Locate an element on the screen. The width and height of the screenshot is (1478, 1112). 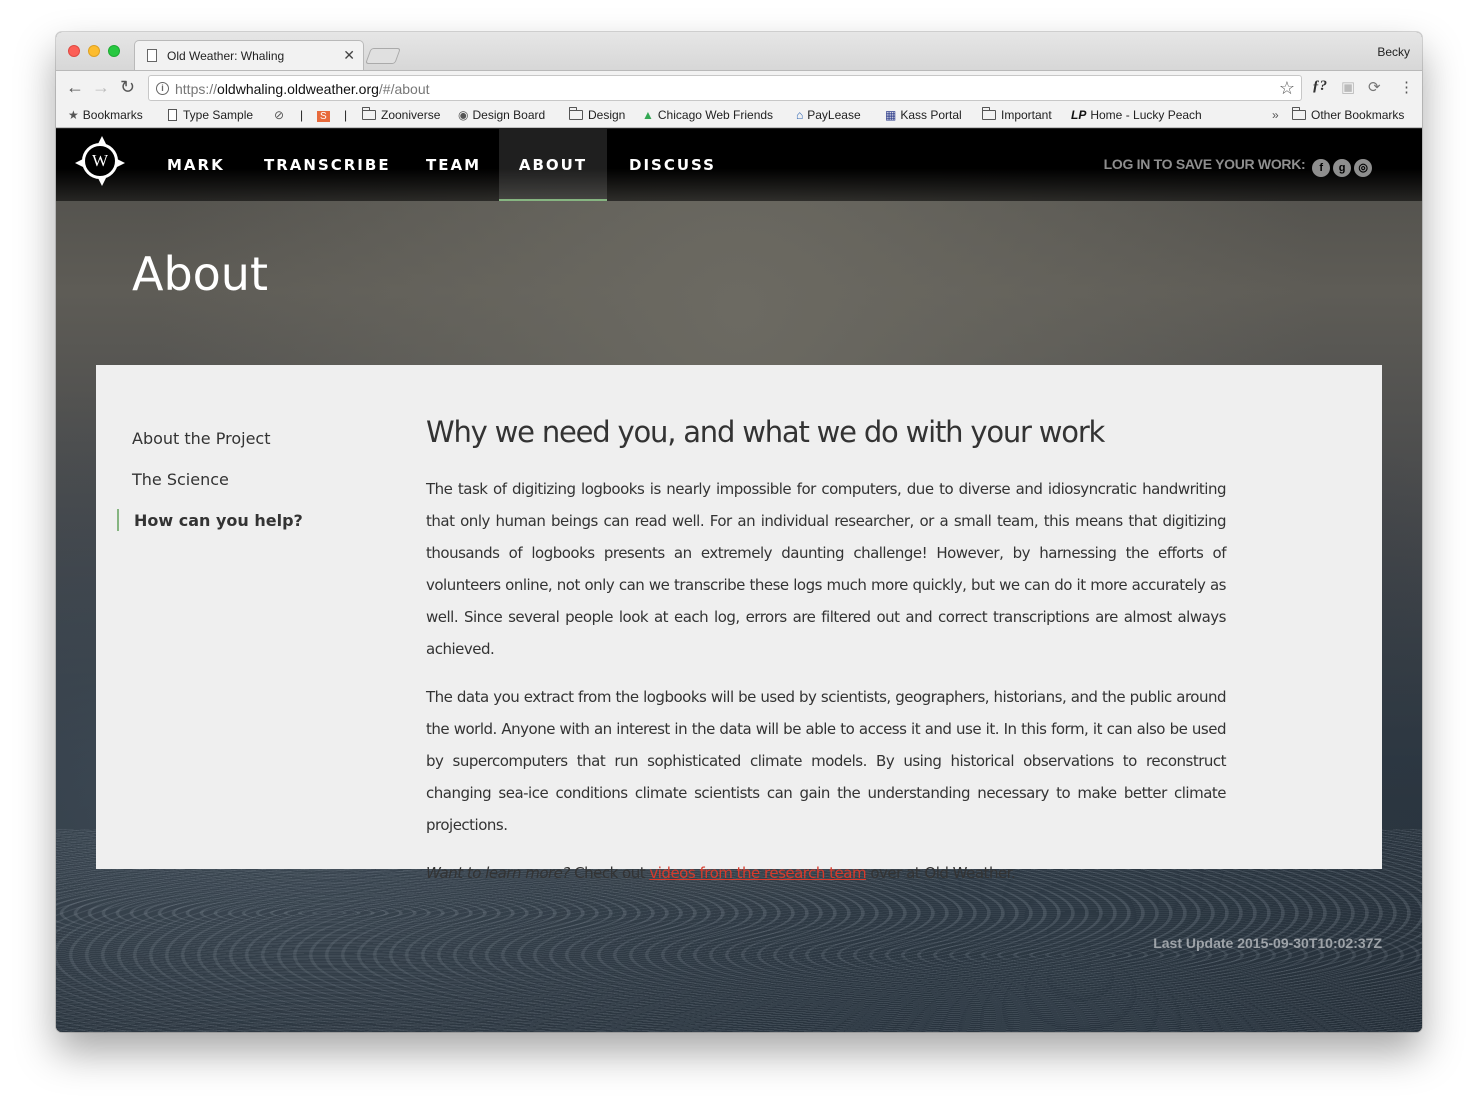
sidebar-item-the-science: The Science is located at coordinates (180, 479).